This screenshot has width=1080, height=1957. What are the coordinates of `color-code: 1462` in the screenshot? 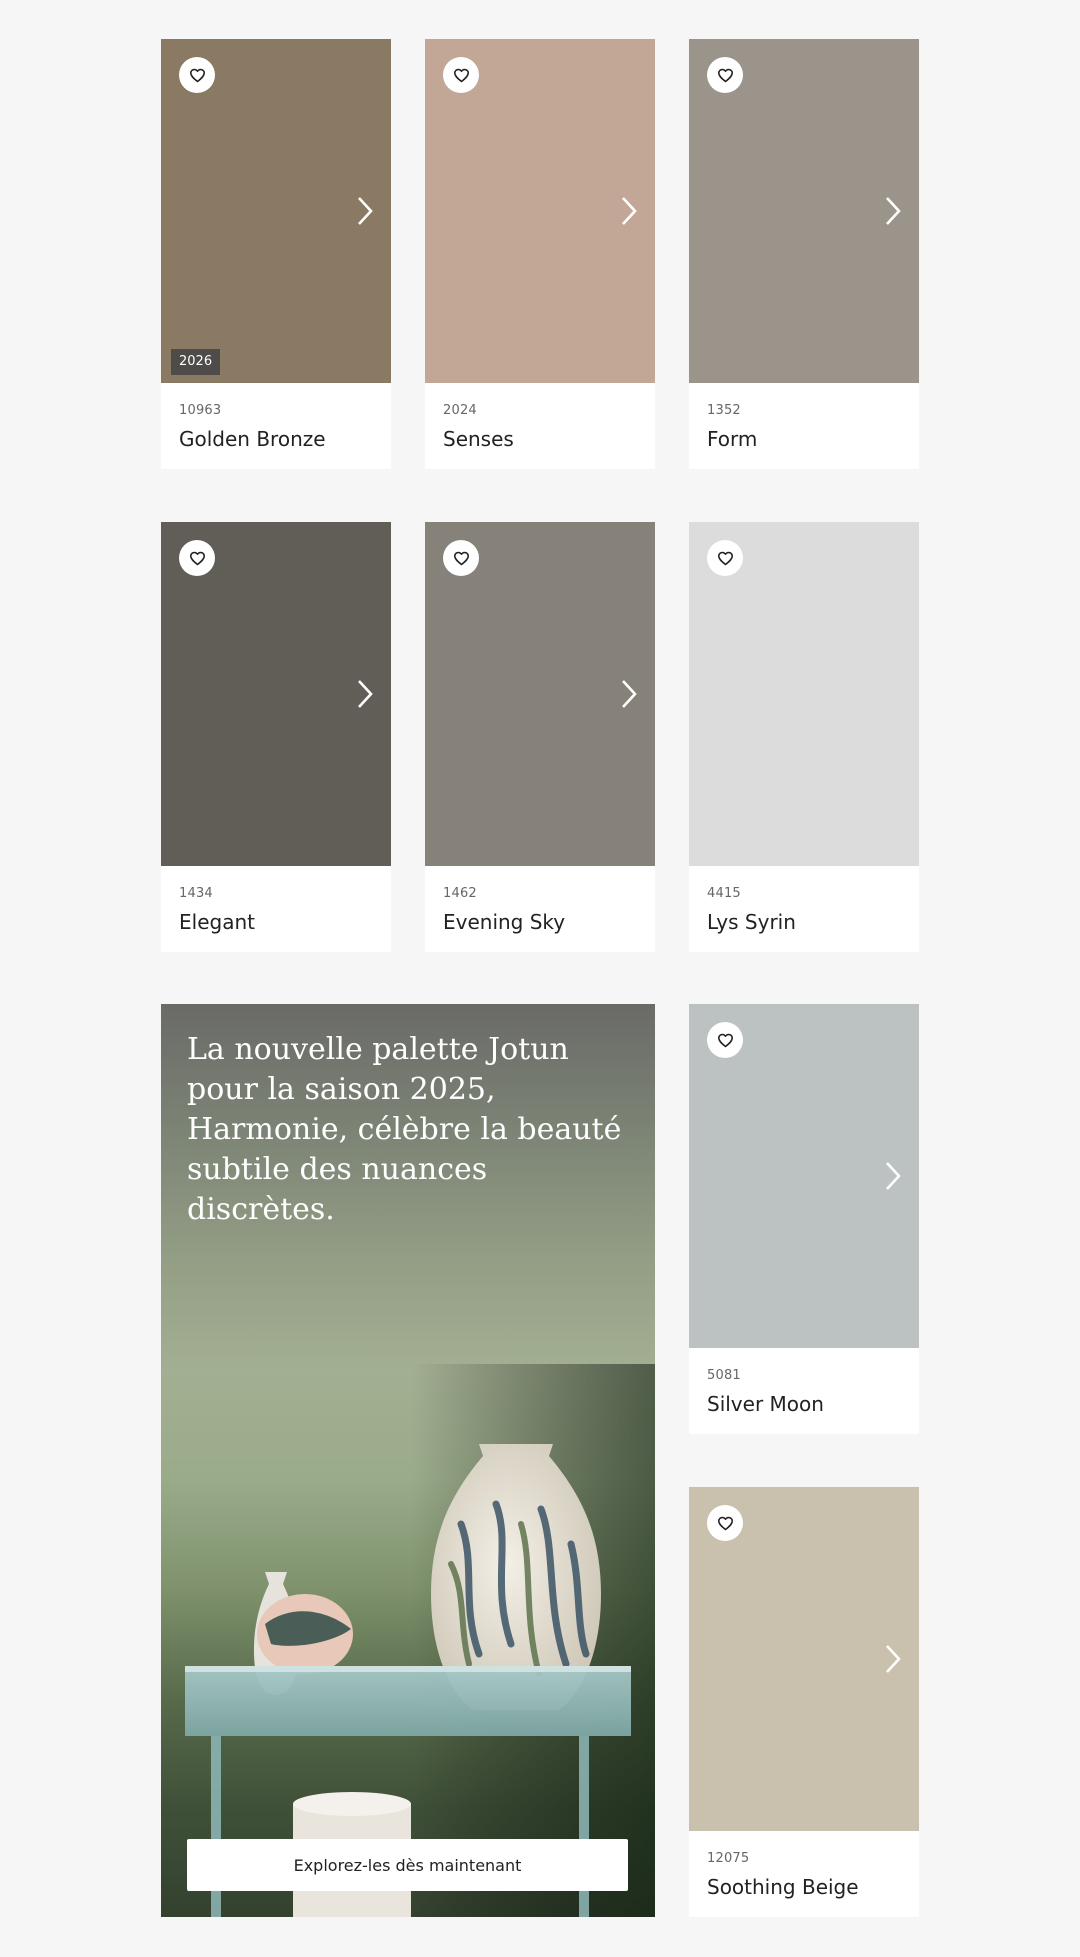 It's located at (460, 893).